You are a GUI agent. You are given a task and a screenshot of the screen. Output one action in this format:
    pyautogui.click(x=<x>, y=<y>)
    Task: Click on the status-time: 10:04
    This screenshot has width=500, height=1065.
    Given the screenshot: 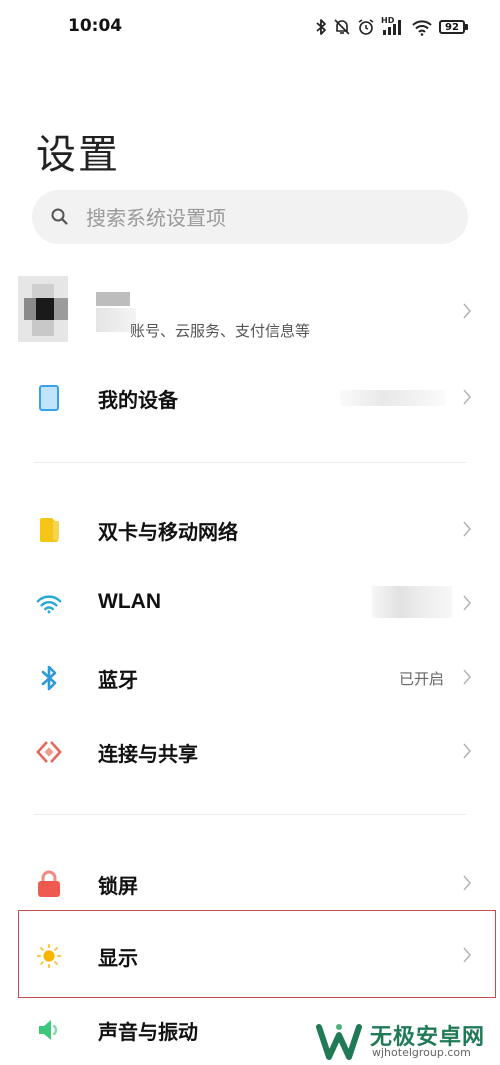 What is the action you would take?
    pyautogui.click(x=95, y=26)
    